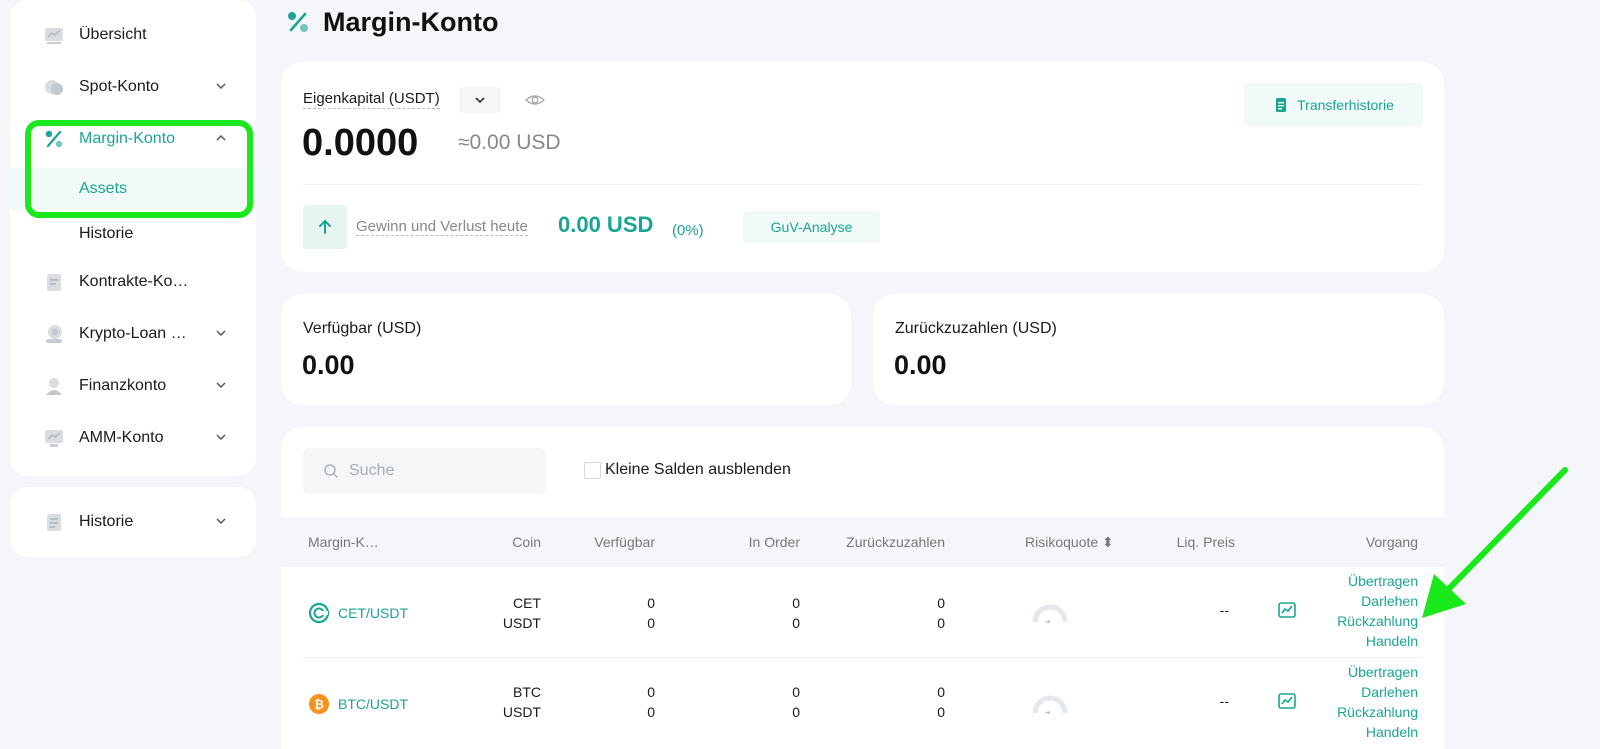 This screenshot has height=749, width=1600. Describe the element at coordinates (1205, 542) in the screenshot. I see `column-header-liq-price: Liq. Preis` at that location.